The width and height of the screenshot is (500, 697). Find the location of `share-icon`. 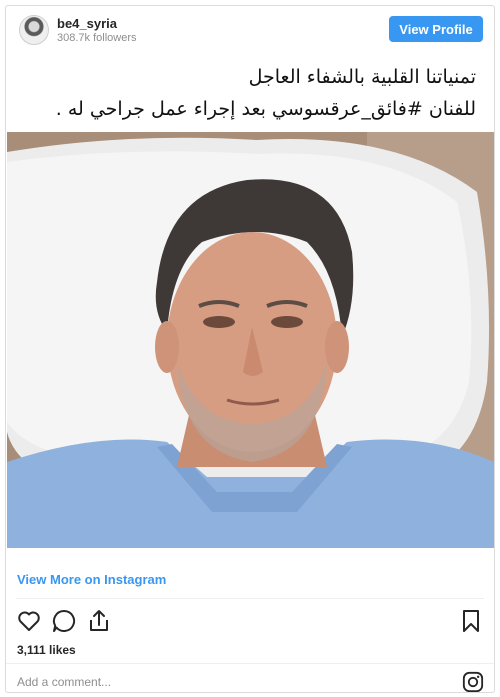

share-icon is located at coordinates (99, 621).